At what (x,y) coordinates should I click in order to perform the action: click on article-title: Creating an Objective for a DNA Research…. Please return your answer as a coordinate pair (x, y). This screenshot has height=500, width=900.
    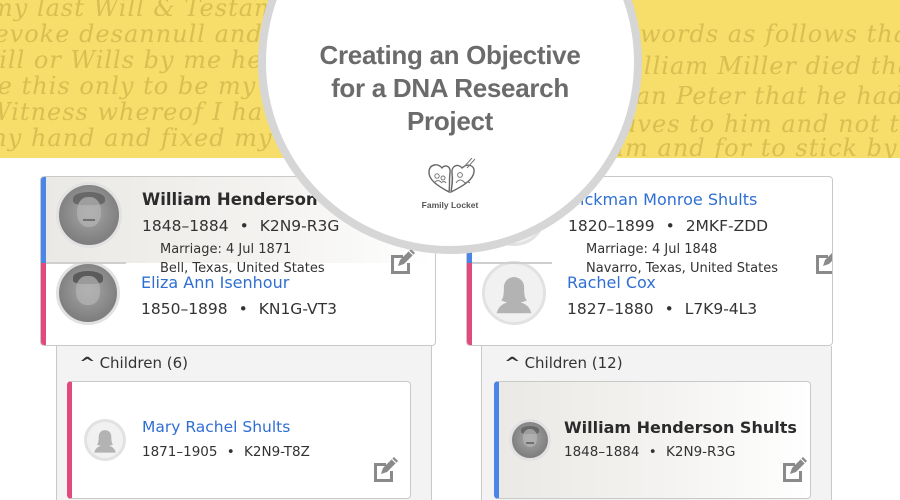
    Looking at the image, I should click on (450, 88).